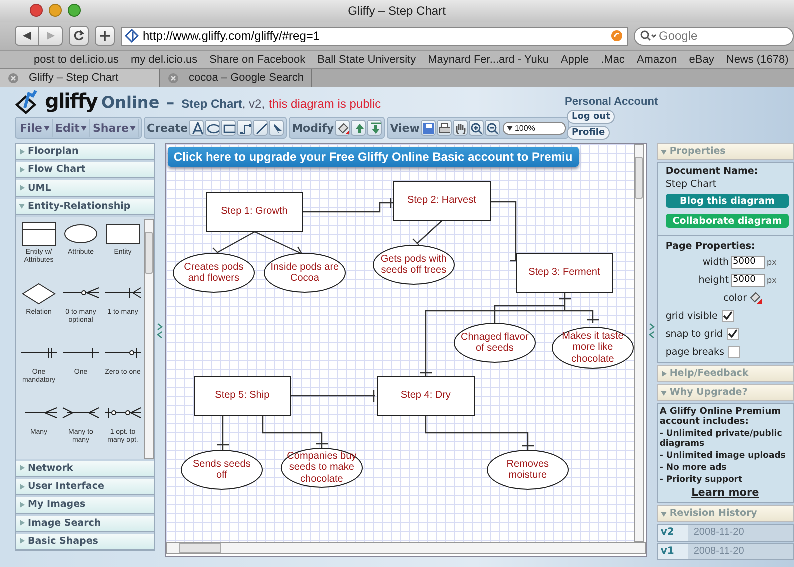  What do you see at coordinates (85, 206) in the screenshot?
I see `library-category-header: Entity-Relationship` at bounding box center [85, 206].